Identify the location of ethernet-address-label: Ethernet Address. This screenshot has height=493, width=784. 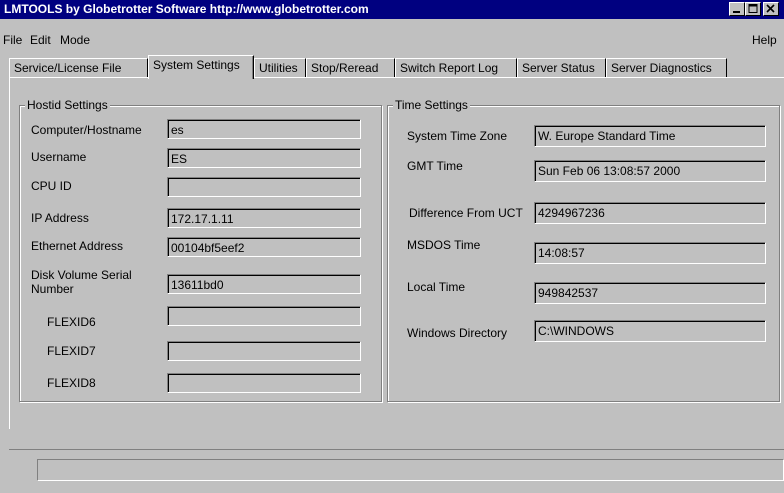
(77, 246).